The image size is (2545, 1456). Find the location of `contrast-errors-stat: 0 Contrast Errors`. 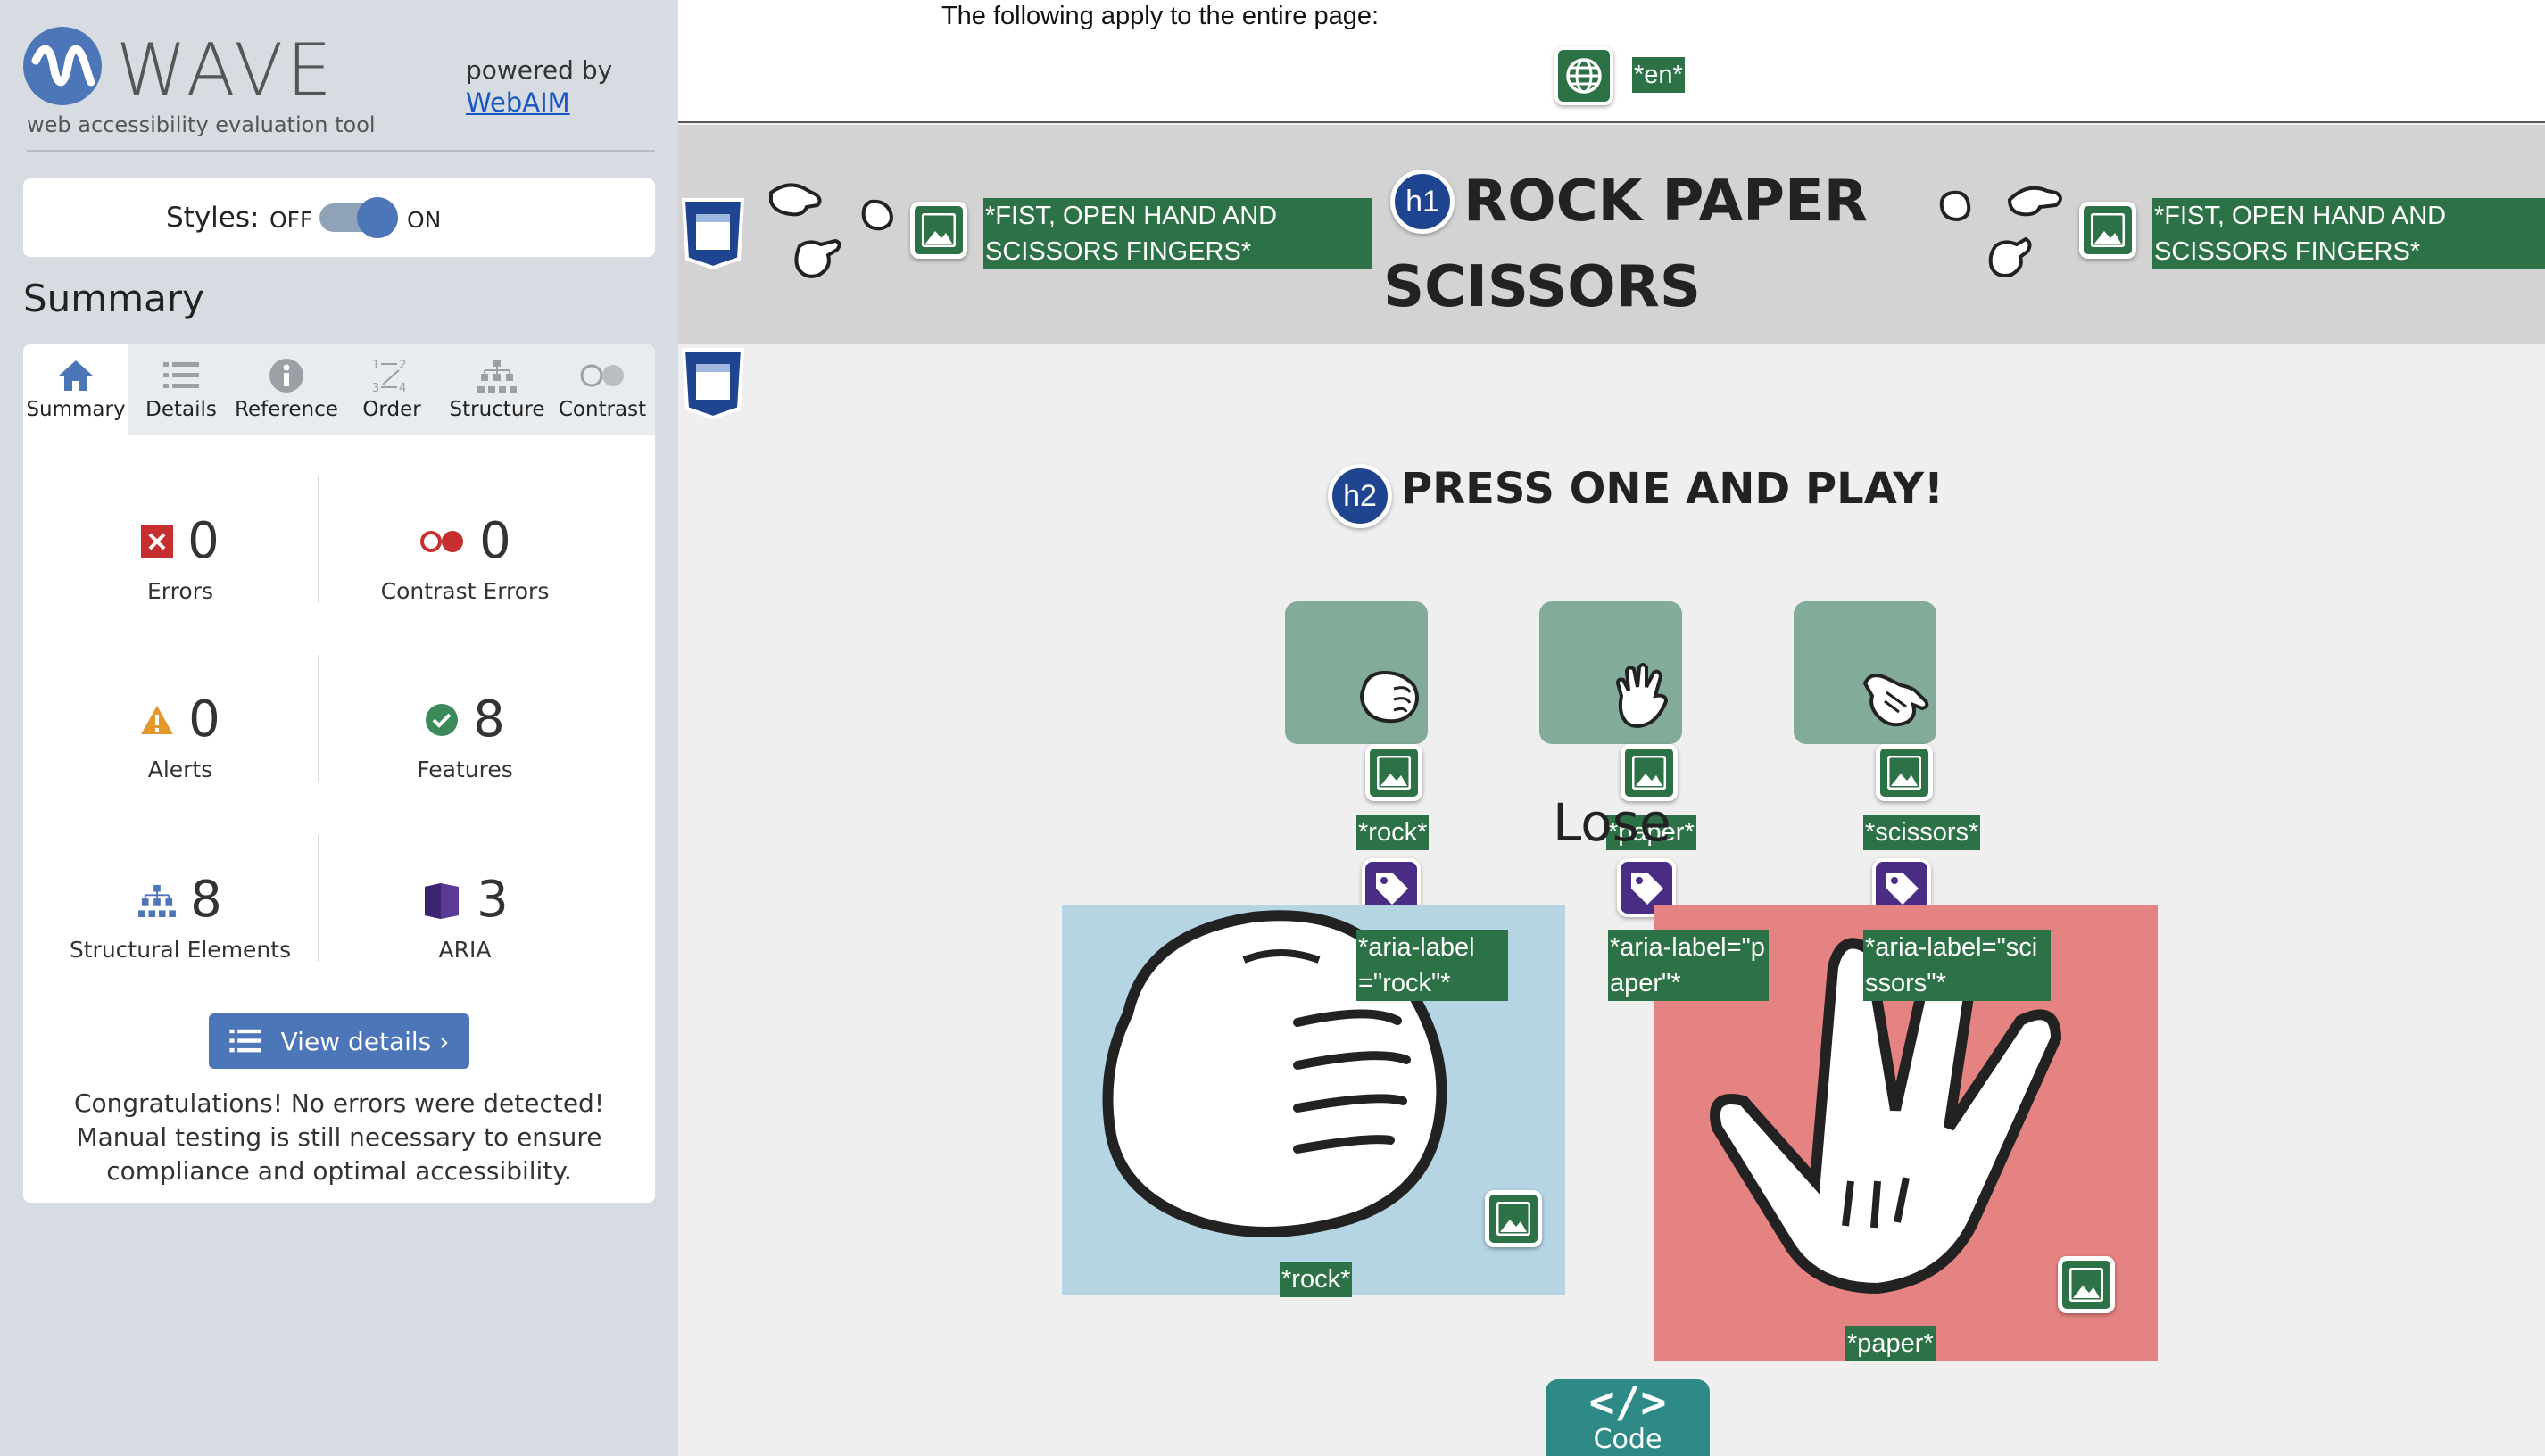

contrast-errors-stat: 0 Contrast Errors is located at coordinates (465, 557).